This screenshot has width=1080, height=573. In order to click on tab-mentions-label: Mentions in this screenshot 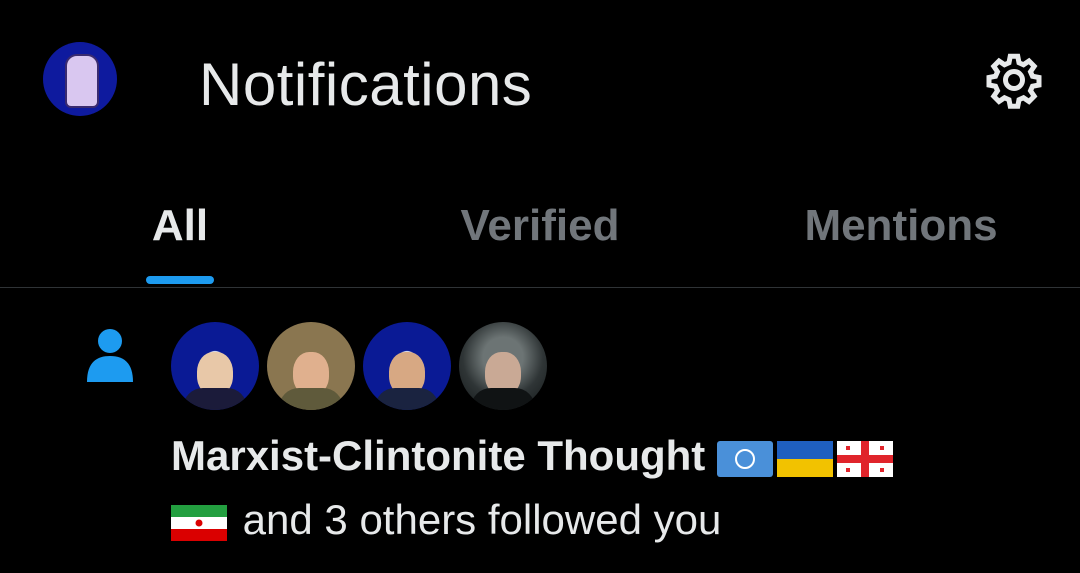, I will do `click(901, 225)`.